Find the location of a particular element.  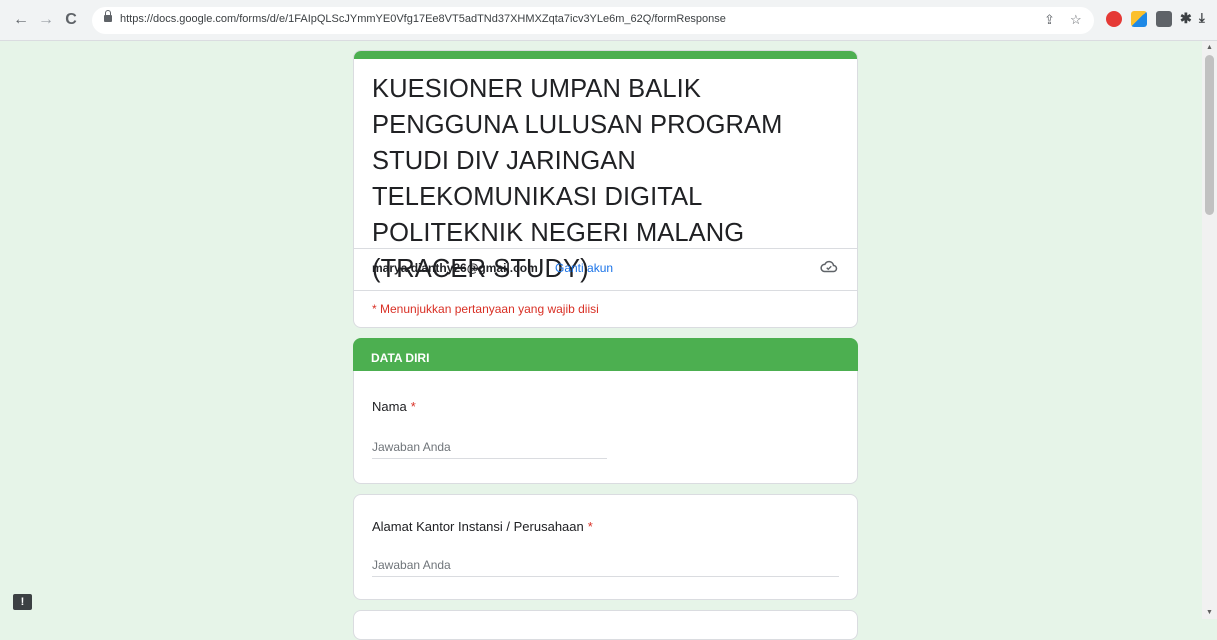

scrollbar-thumb is located at coordinates (1209, 135).